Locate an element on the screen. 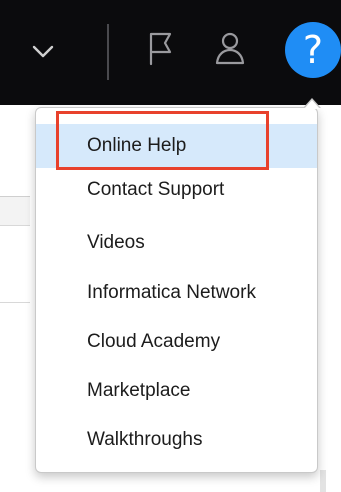  flag-icon is located at coordinates (161, 48).